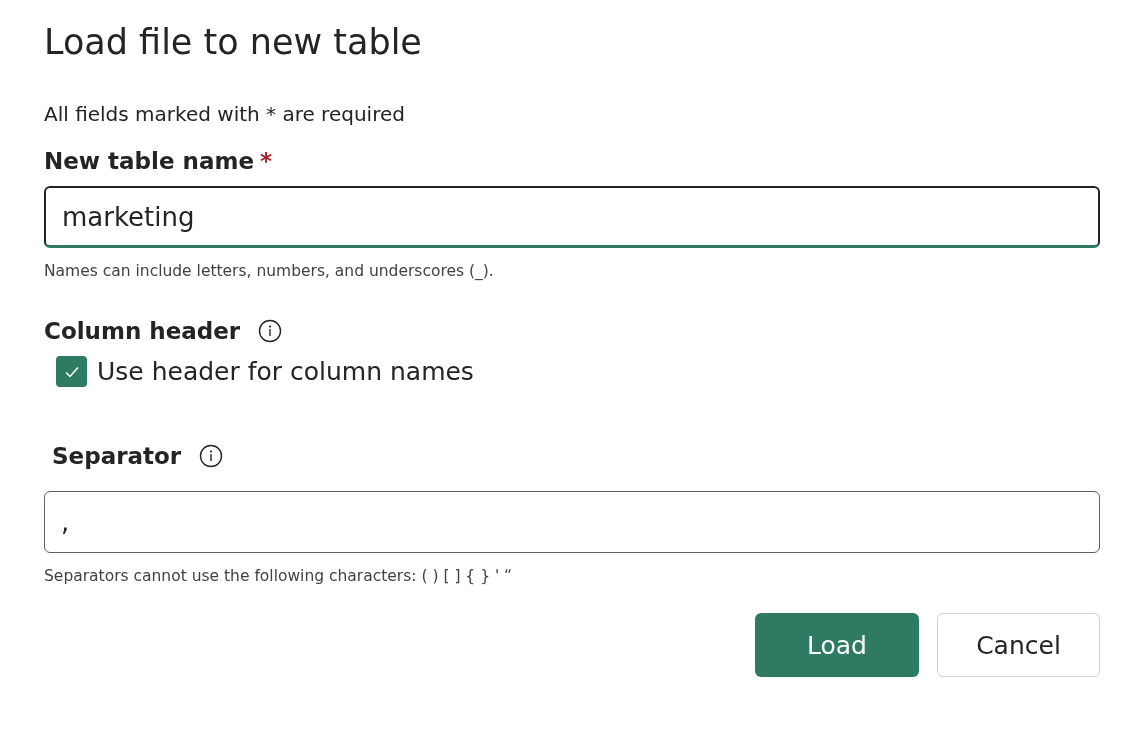 This screenshot has width=1138, height=748. Describe the element at coordinates (269, 271) in the screenshot. I see `hint-text: Names can include letters, numbers, and underscores (_).` at that location.